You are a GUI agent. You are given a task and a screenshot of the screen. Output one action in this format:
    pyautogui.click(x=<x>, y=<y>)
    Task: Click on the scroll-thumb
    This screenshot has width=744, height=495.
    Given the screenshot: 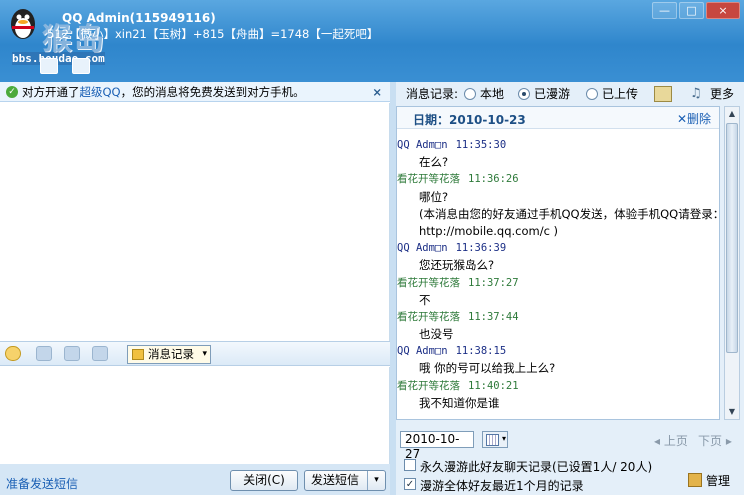 What is the action you would take?
    pyautogui.click(x=732, y=238)
    